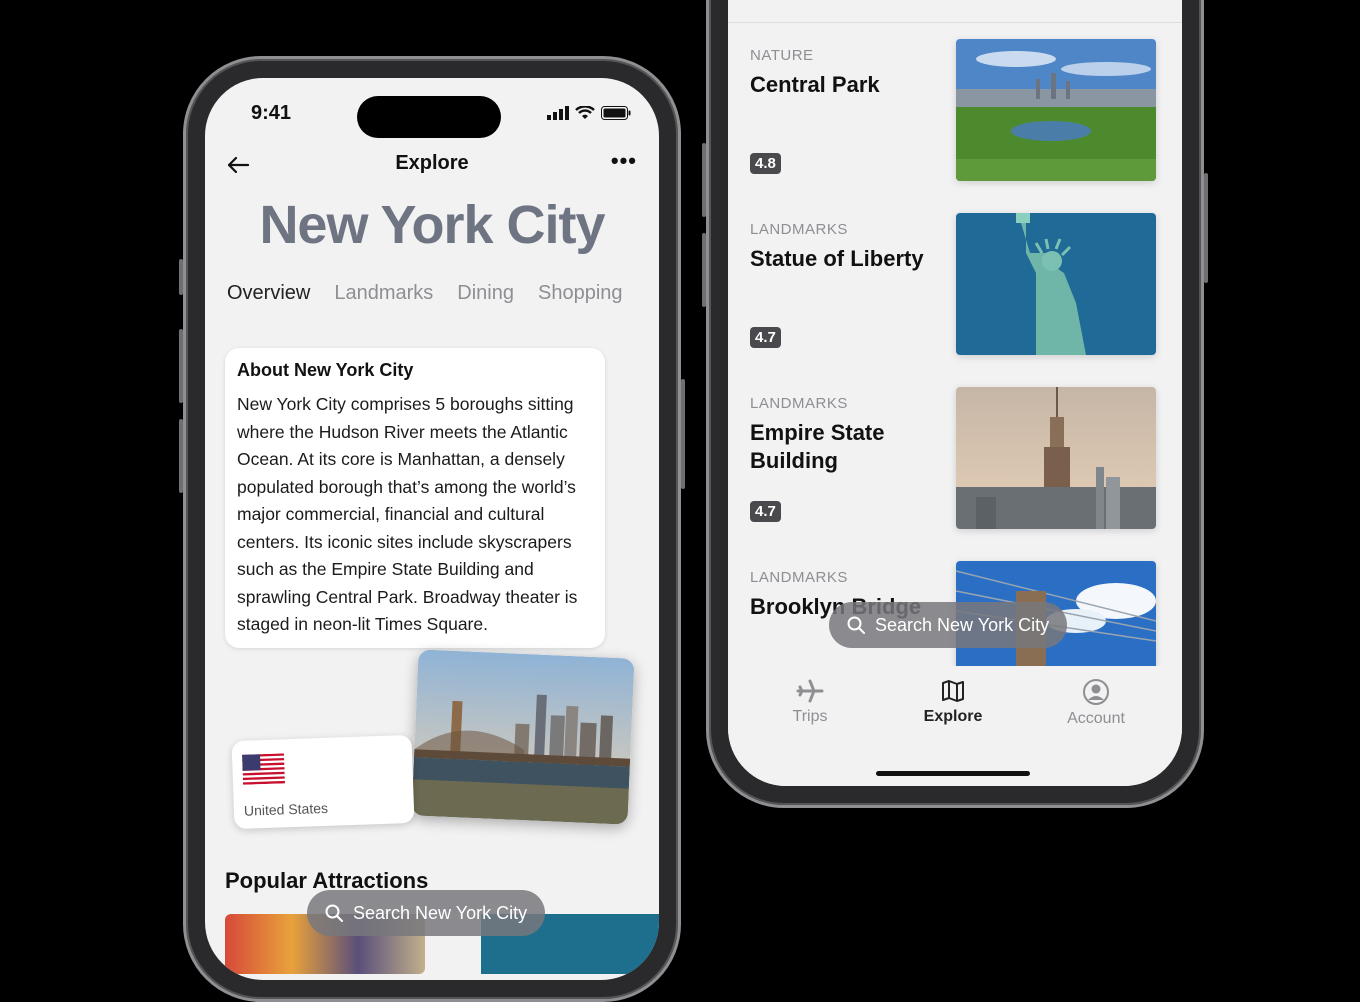  What do you see at coordinates (624, 161) in the screenshot?
I see `more-icon: •••` at bounding box center [624, 161].